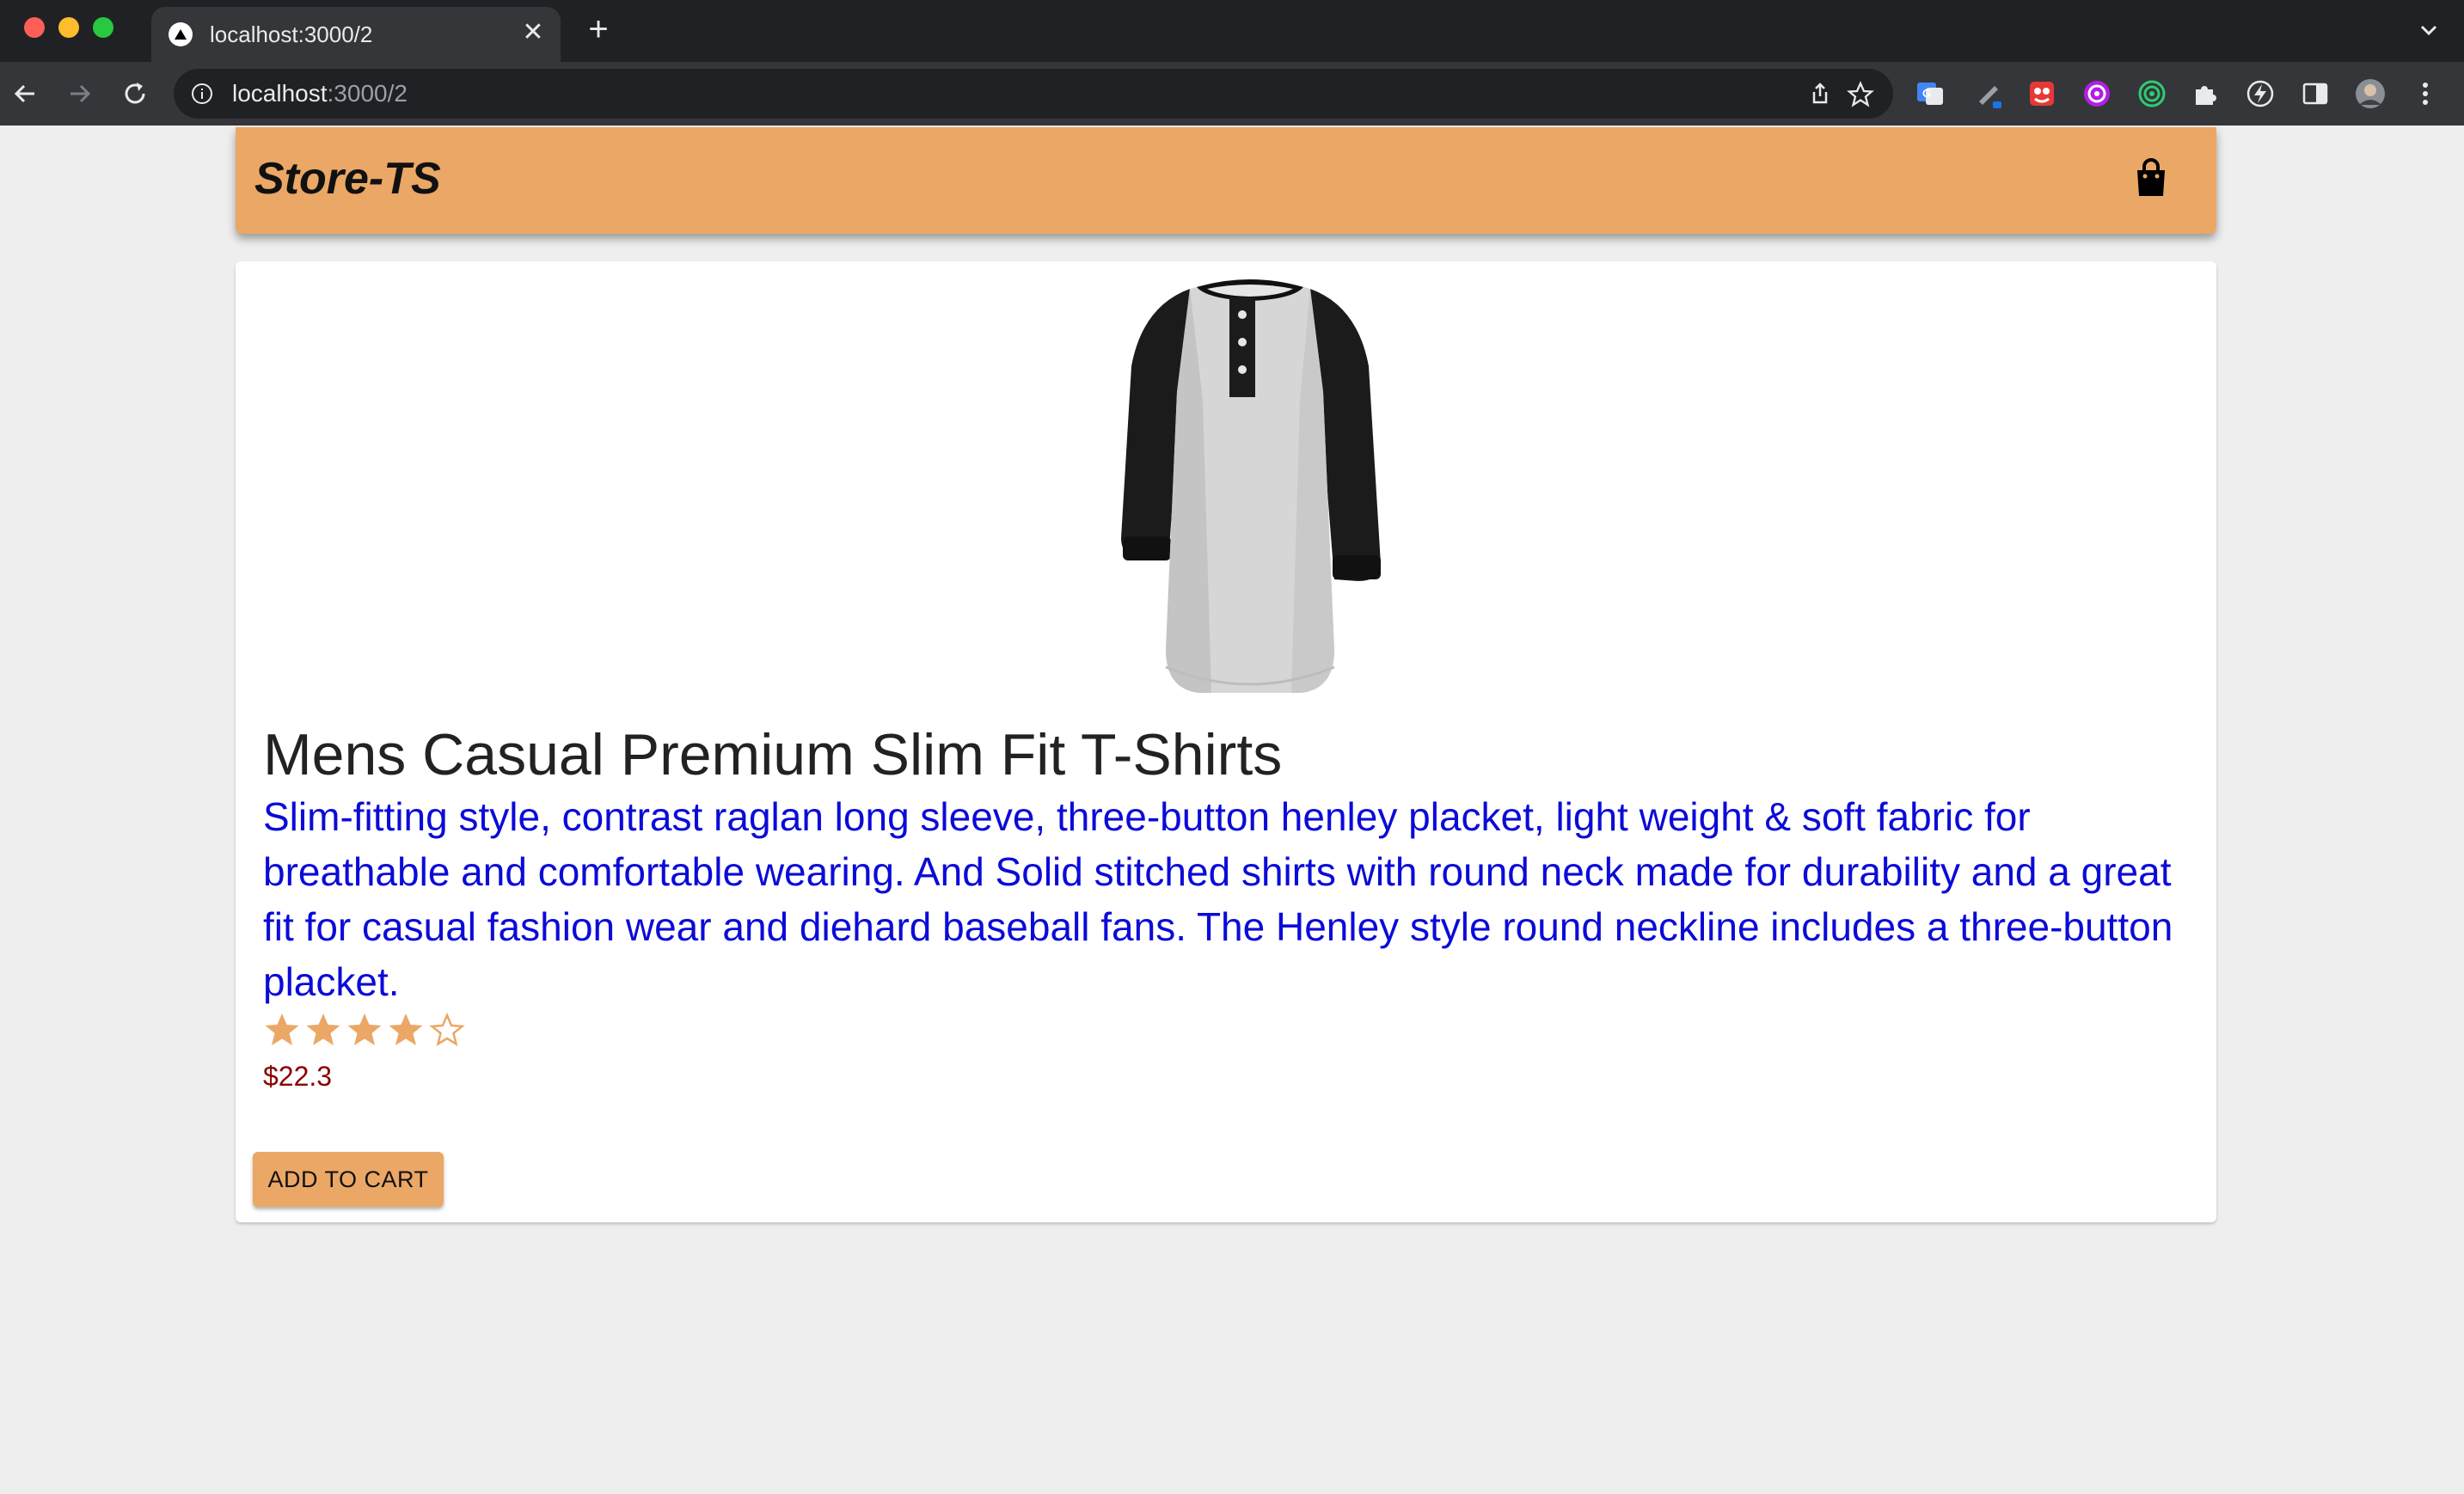 The height and width of the screenshot is (1494, 2464). What do you see at coordinates (1033, 94) in the screenshot?
I see `address-bar: localhost:3000/2` at bounding box center [1033, 94].